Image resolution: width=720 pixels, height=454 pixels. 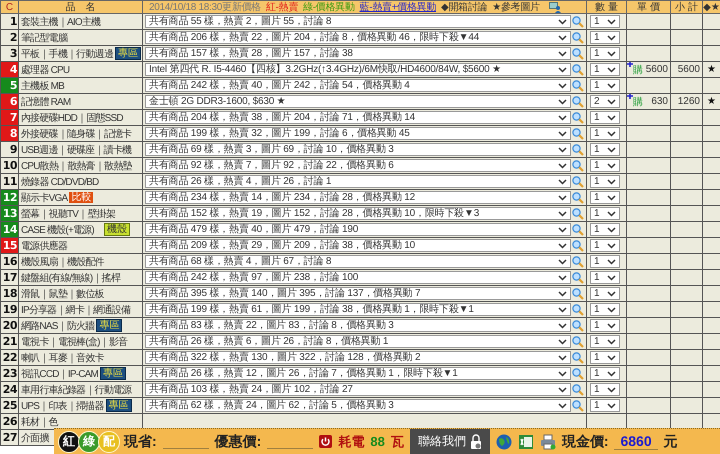 What do you see at coordinates (358, 101) in the screenshot?
I see `product-select: 金士頓 2G DDR3-1600, $630 ★` at bounding box center [358, 101].